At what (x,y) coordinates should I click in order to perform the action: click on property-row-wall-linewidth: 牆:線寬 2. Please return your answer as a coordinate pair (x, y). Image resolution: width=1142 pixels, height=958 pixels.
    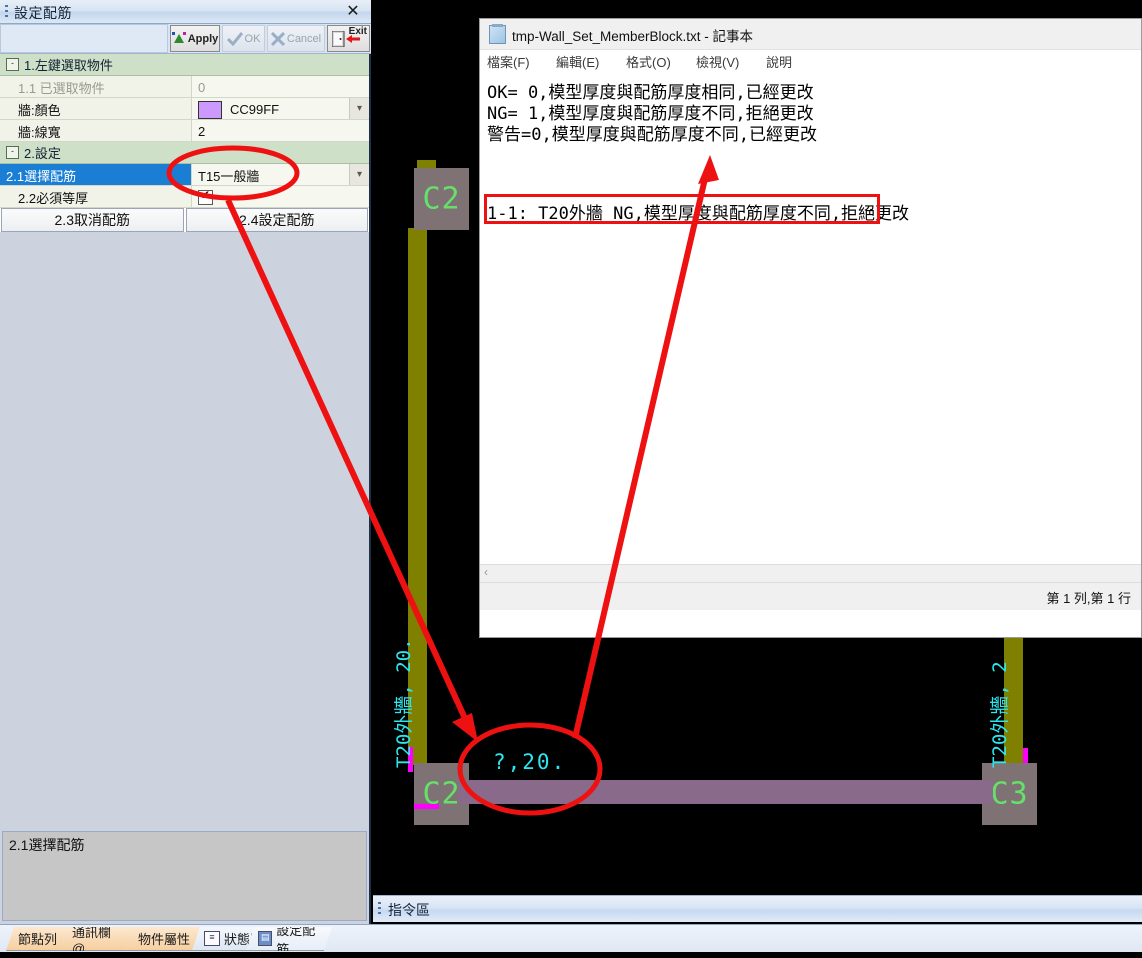
    Looking at the image, I should click on (184, 131).